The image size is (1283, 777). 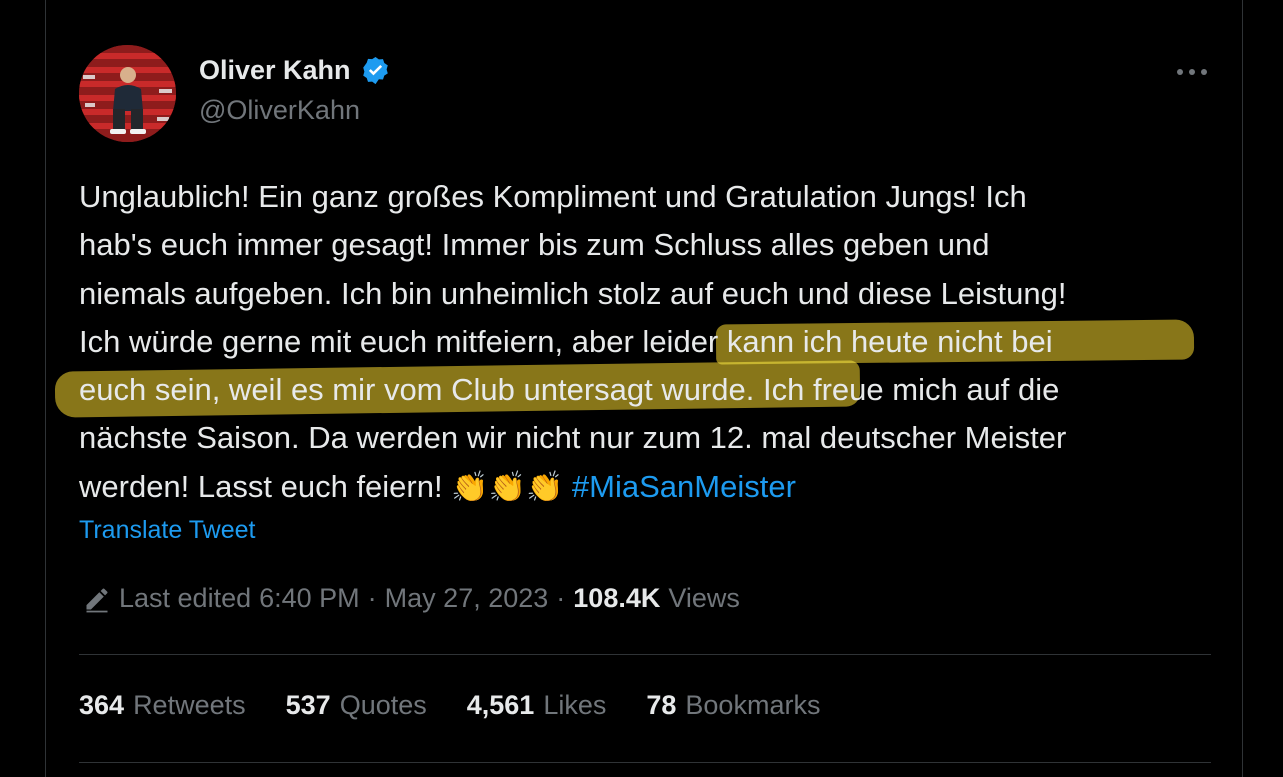 I want to click on views-label: Views, so click(x=704, y=598).